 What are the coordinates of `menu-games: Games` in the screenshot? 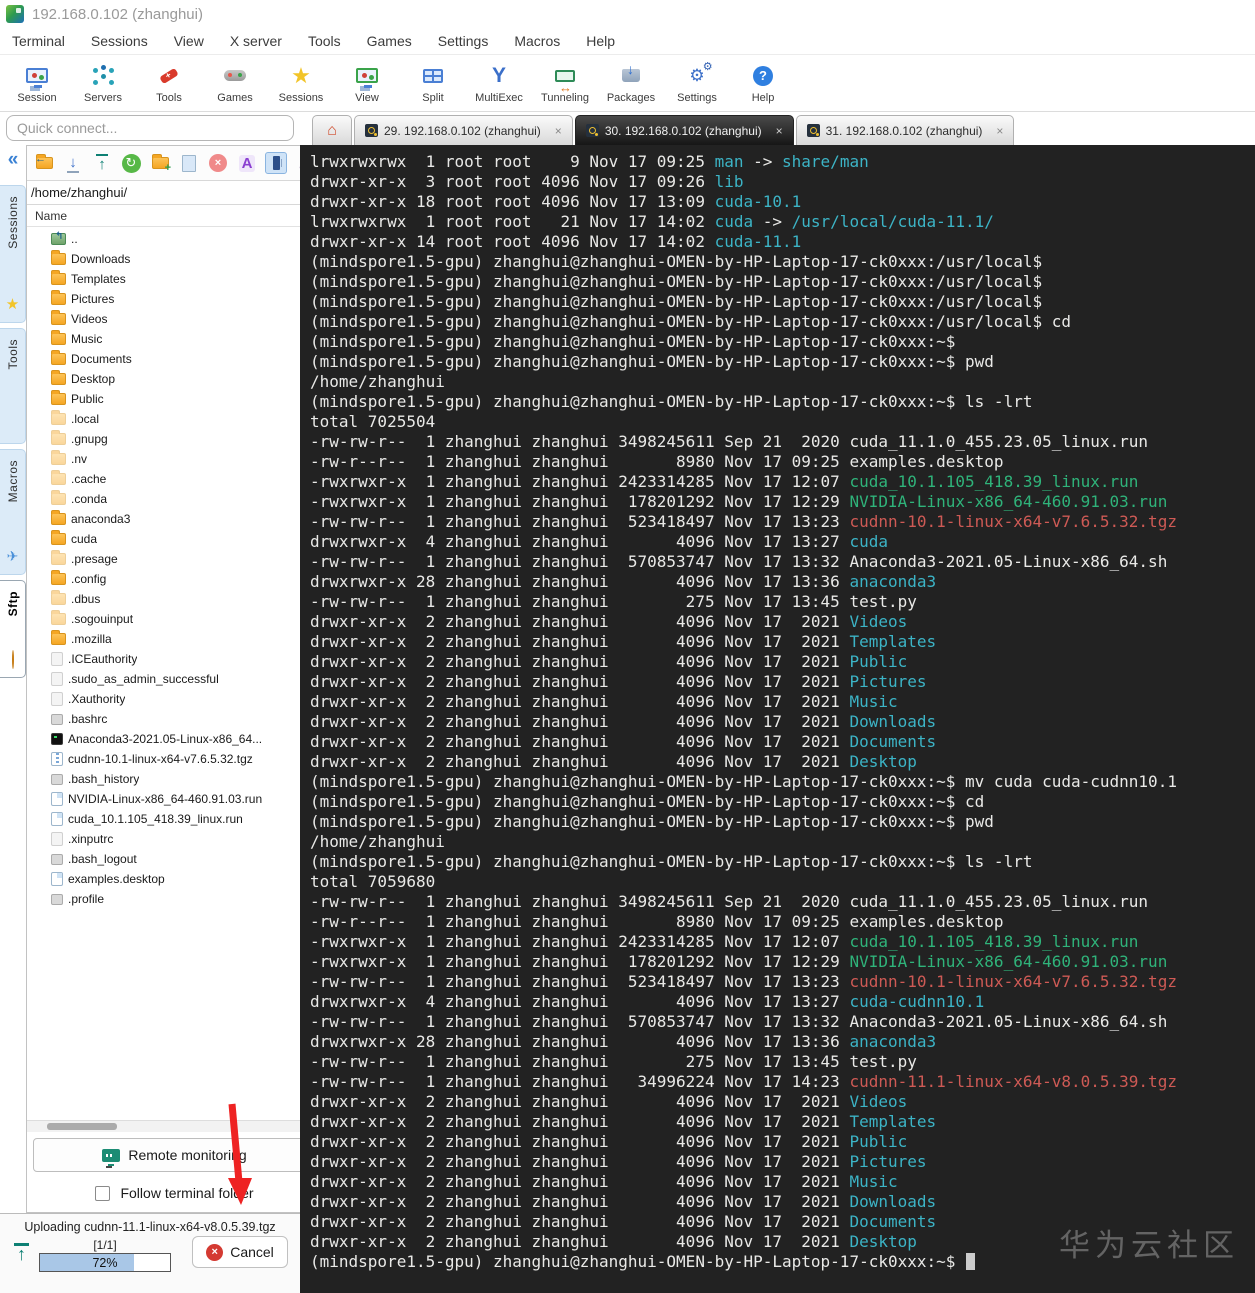 It's located at (389, 41).